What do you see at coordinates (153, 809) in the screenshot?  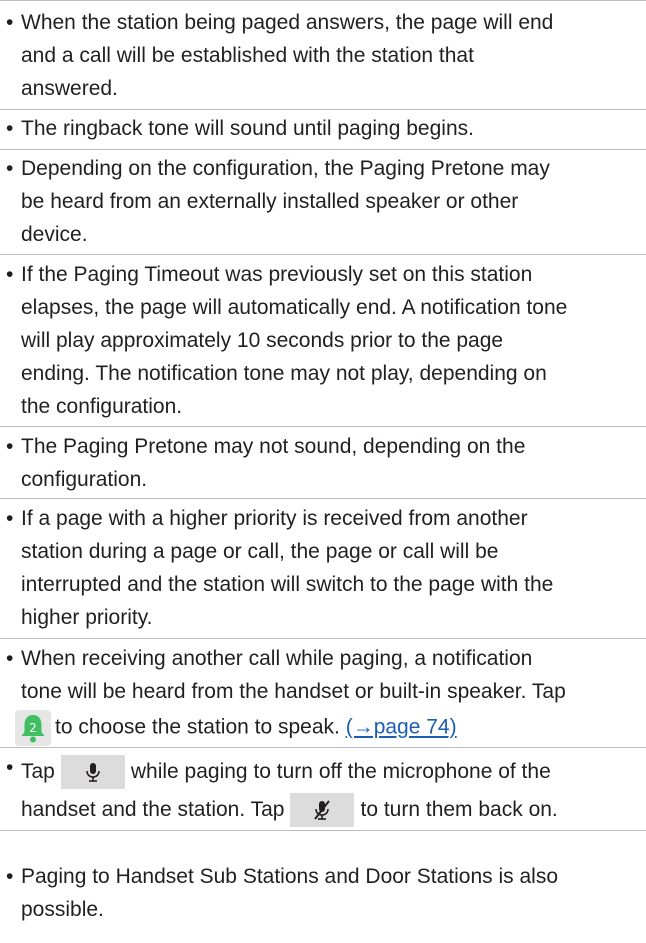 I see `note-text-fragment: handset and the station. Tap` at bounding box center [153, 809].